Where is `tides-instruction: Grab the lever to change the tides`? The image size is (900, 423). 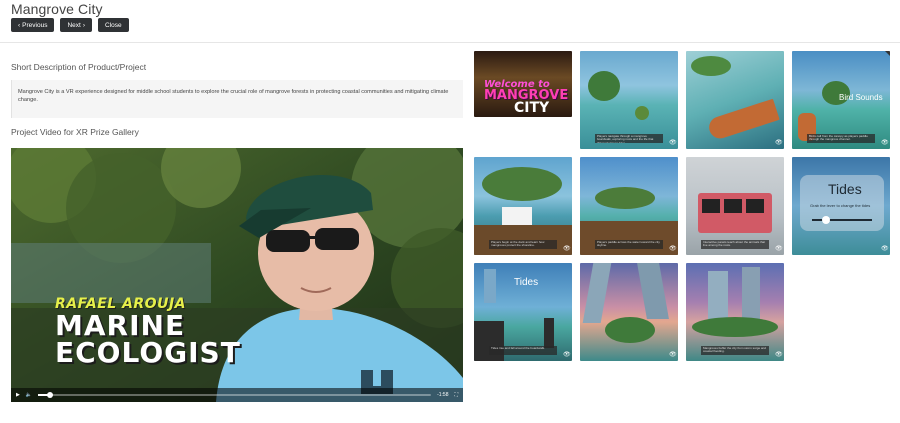
tides-instruction: Grab the lever to change the tides is located at coordinates (840, 205).